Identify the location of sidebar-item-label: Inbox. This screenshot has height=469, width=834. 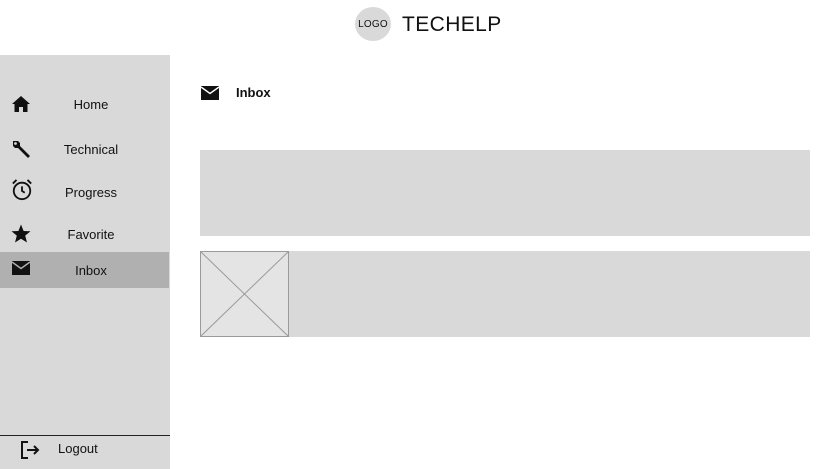
(91, 270).